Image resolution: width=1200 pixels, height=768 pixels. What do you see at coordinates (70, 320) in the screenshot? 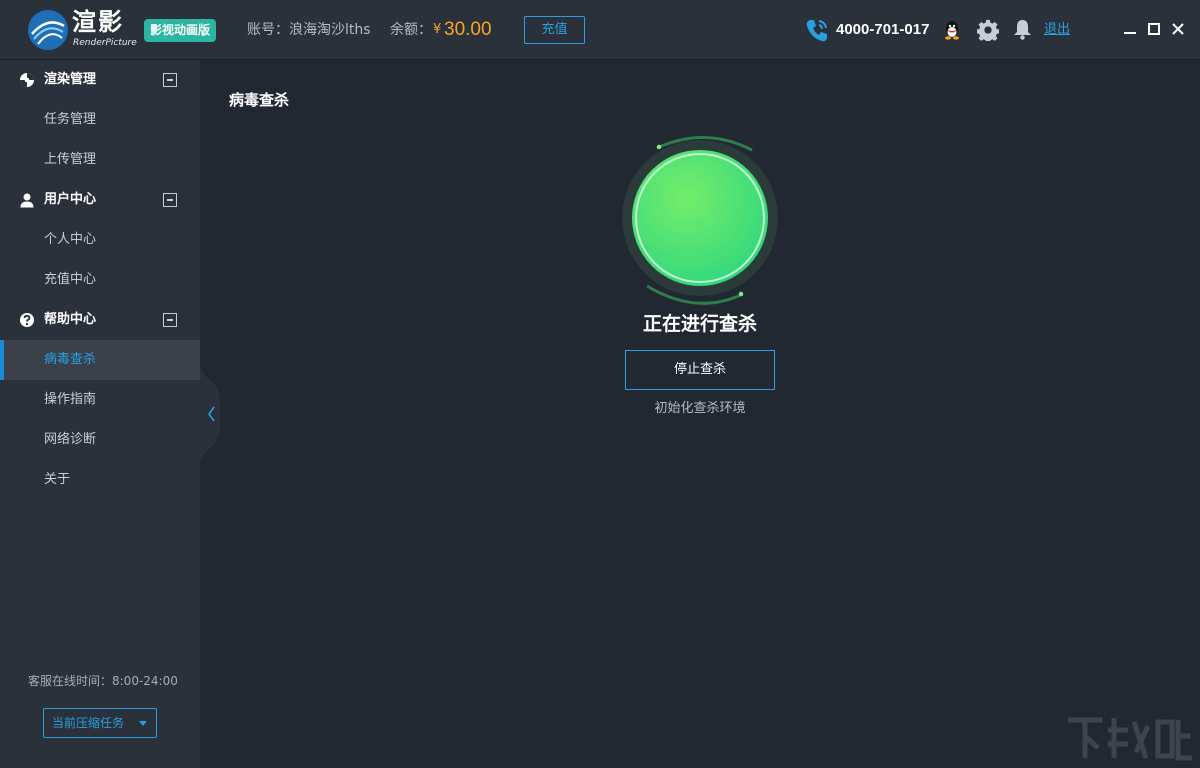
I see `sidebar-group-label: 帮助中心` at bounding box center [70, 320].